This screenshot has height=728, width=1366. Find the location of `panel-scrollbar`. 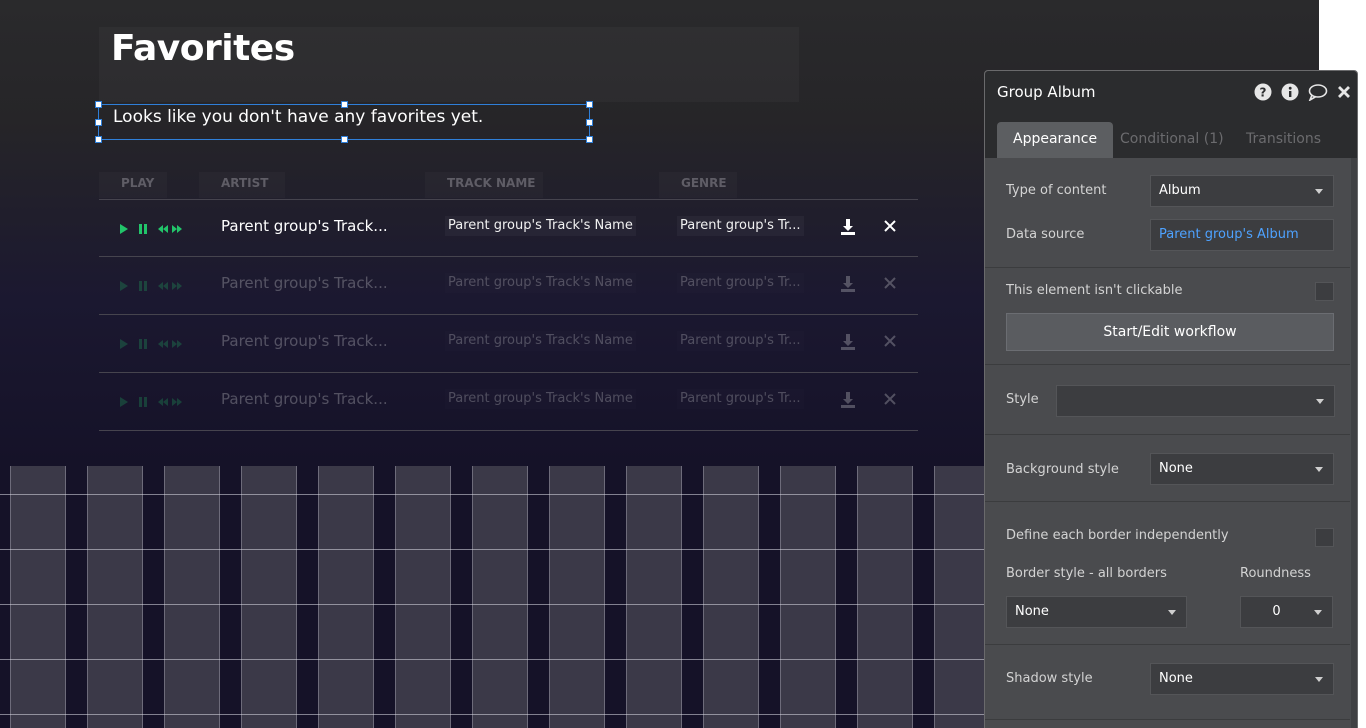

panel-scrollbar is located at coordinates (1354, 443).